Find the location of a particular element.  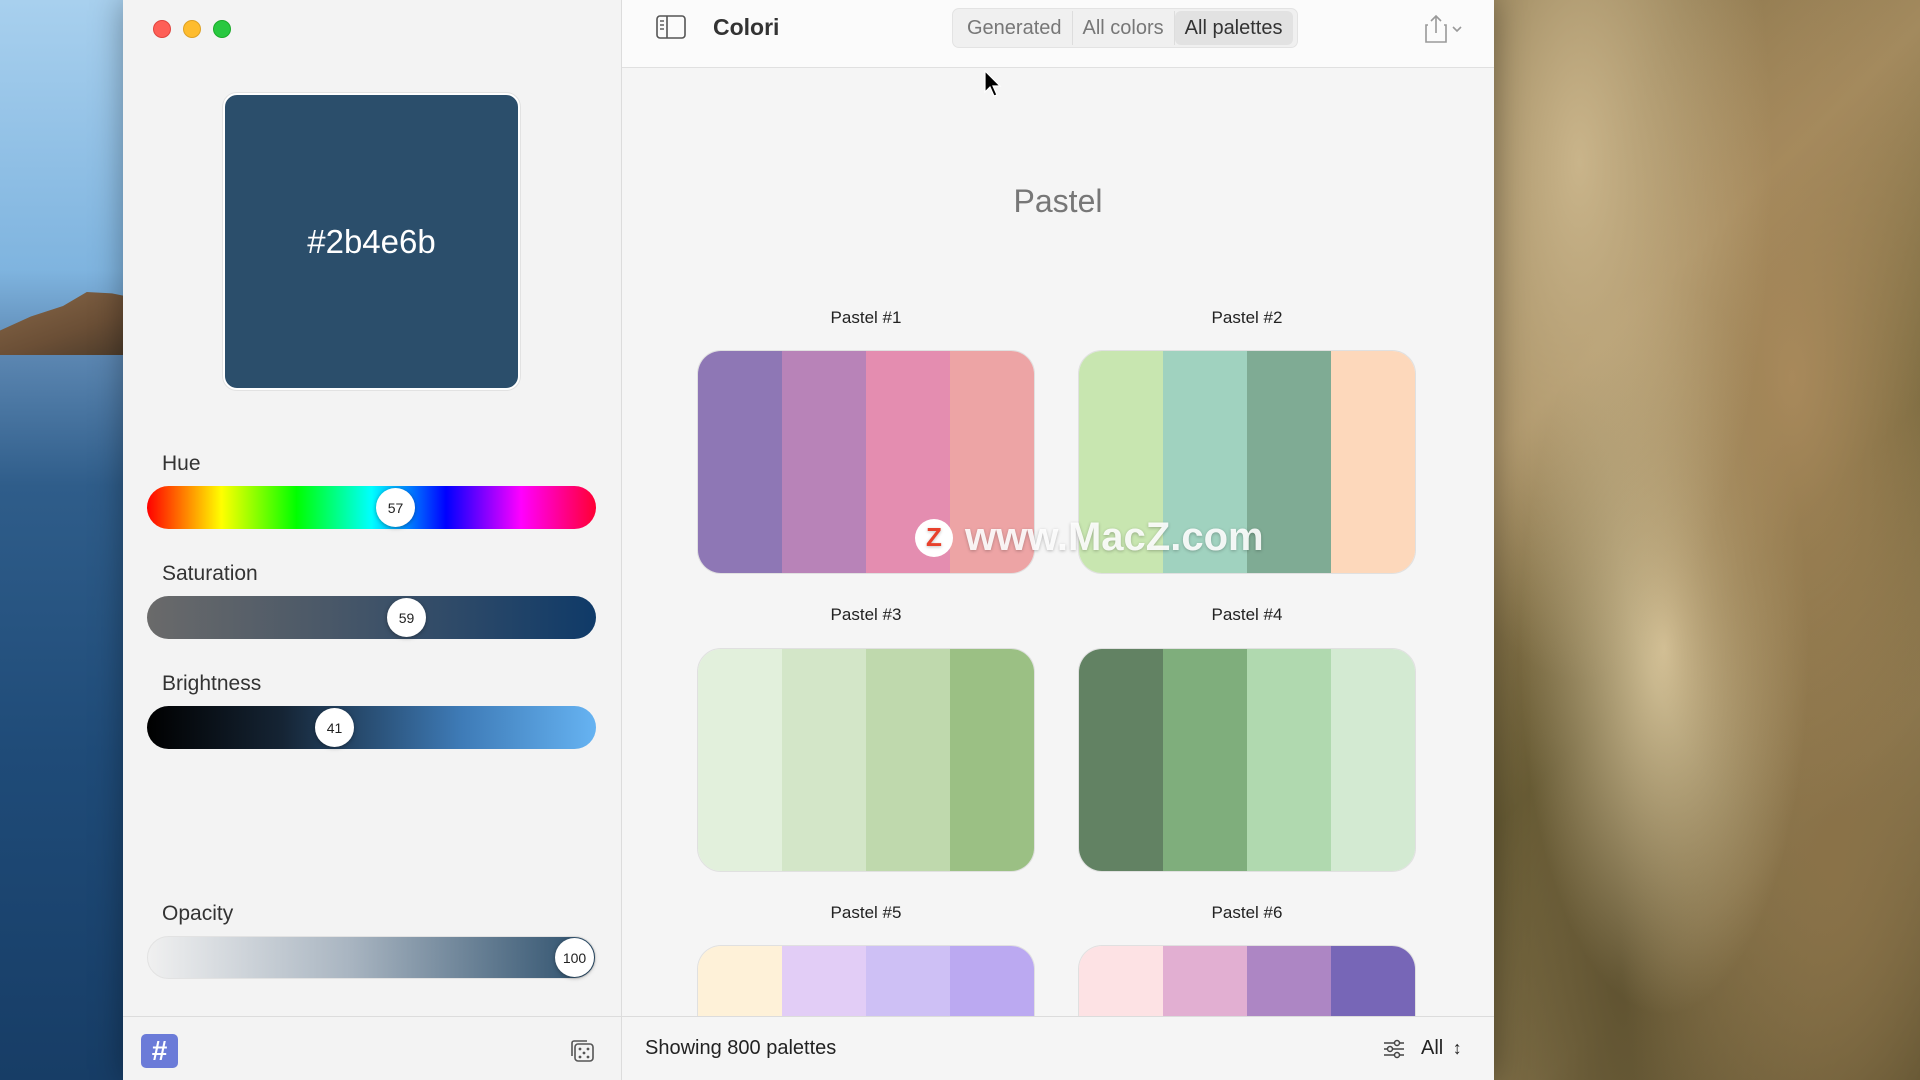

saturation-slider-knob: 59 is located at coordinates (406, 617).